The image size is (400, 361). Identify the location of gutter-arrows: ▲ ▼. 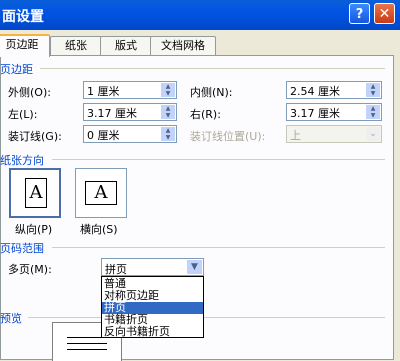
(168, 134).